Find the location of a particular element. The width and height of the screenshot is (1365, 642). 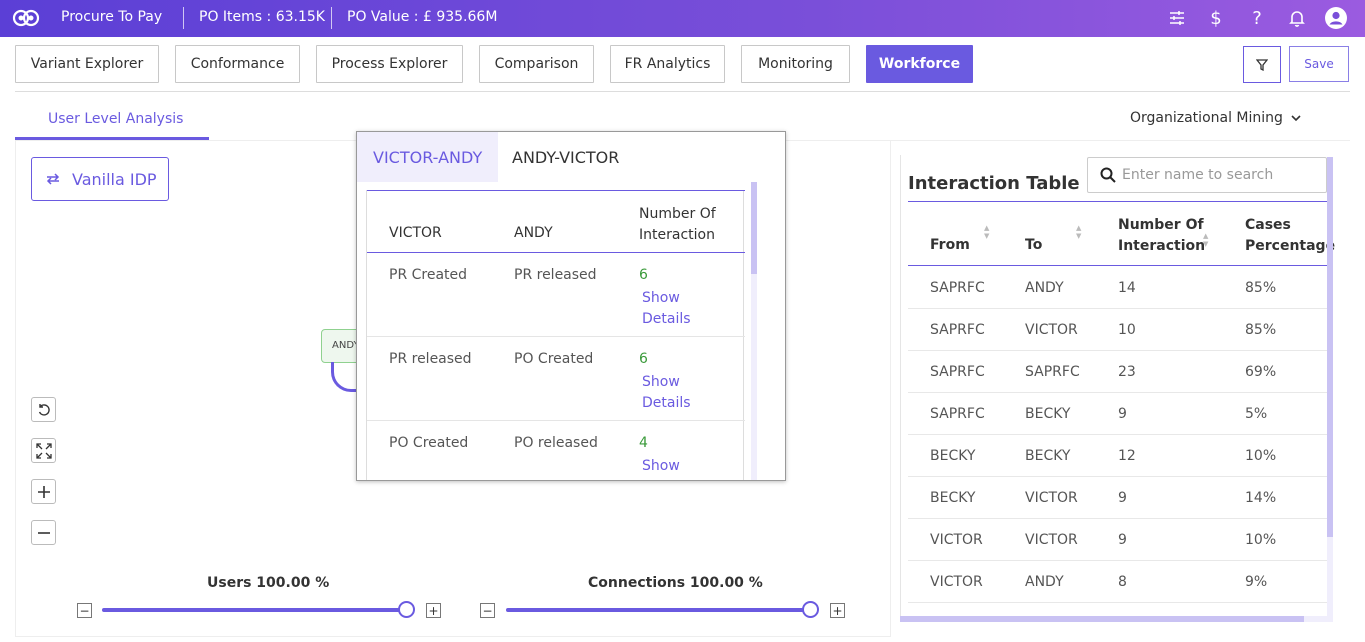

tab-conformance: Conformance is located at coordinates (237, 64).